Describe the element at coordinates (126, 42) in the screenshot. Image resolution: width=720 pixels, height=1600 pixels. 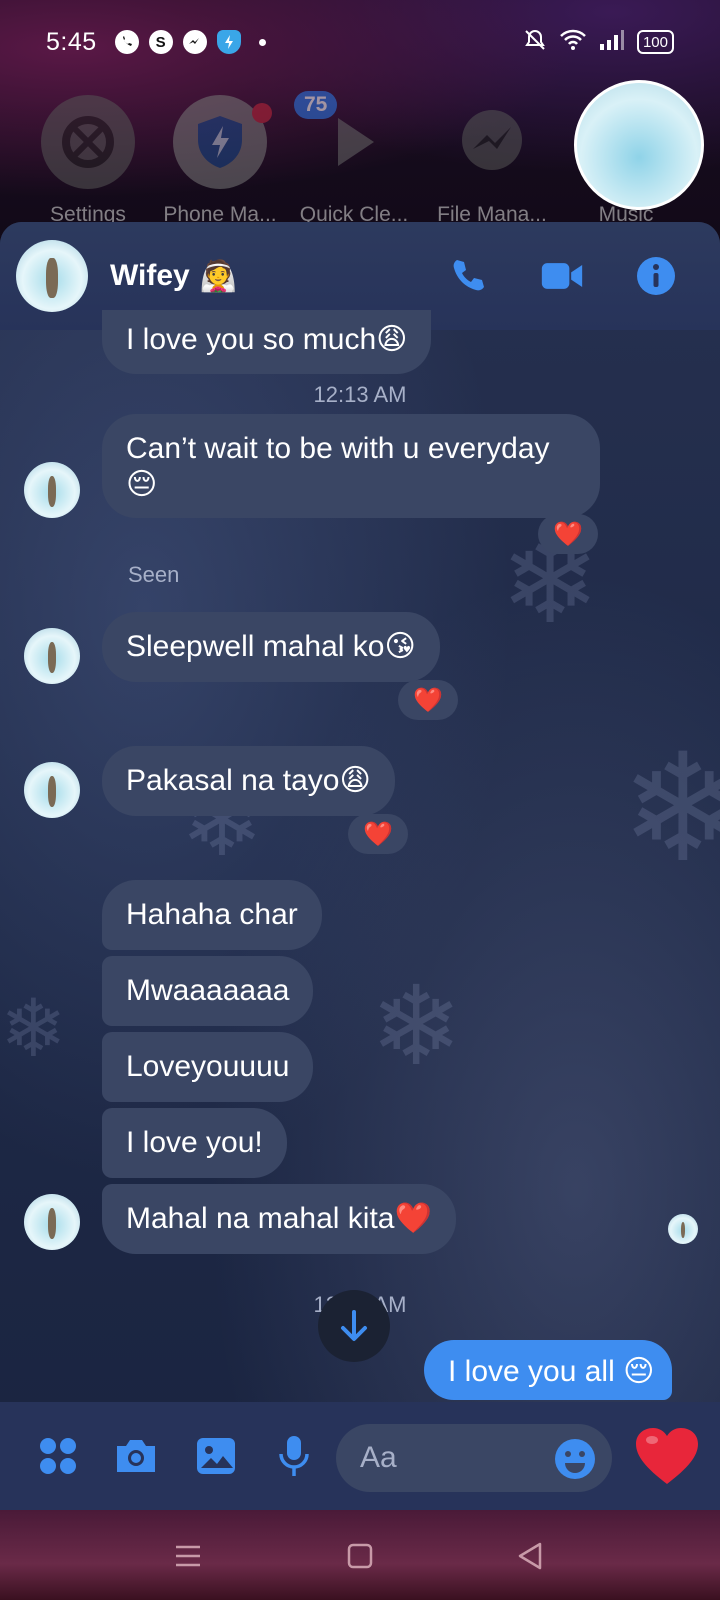
I see `viber-icon` at that location.